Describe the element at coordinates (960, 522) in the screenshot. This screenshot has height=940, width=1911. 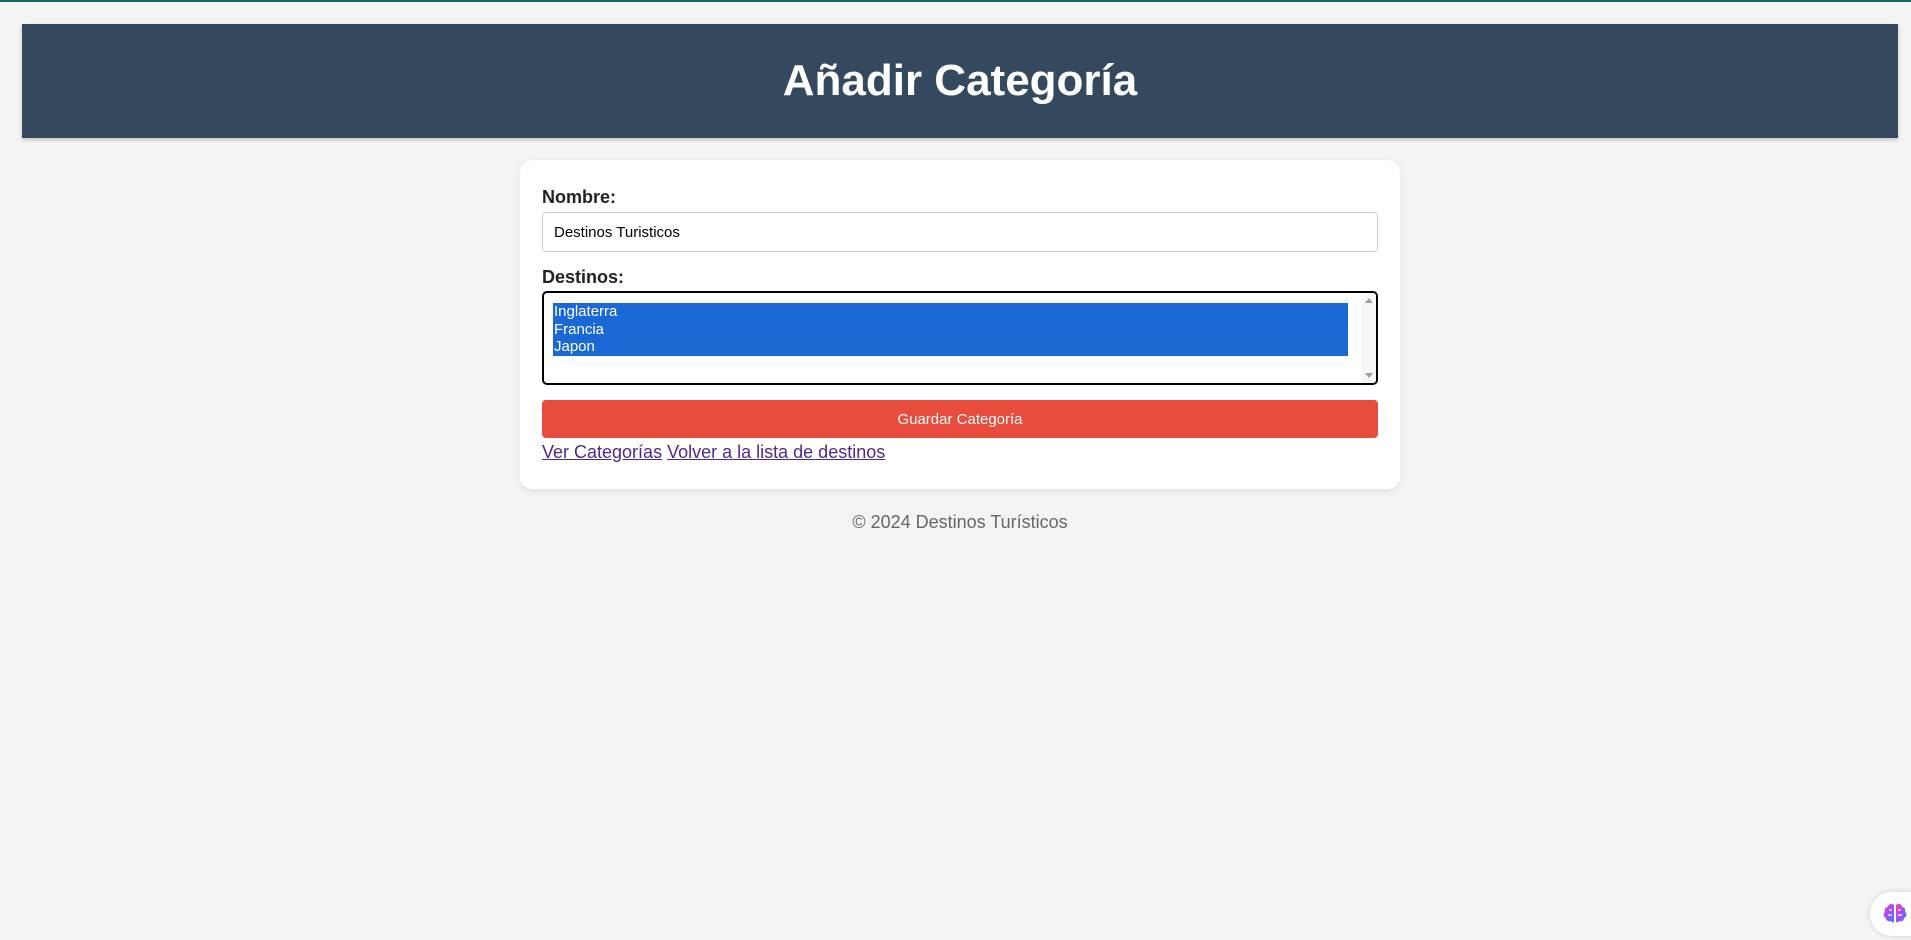
I see `page-footer: © 2024 Destinos Turísticos` at that location.